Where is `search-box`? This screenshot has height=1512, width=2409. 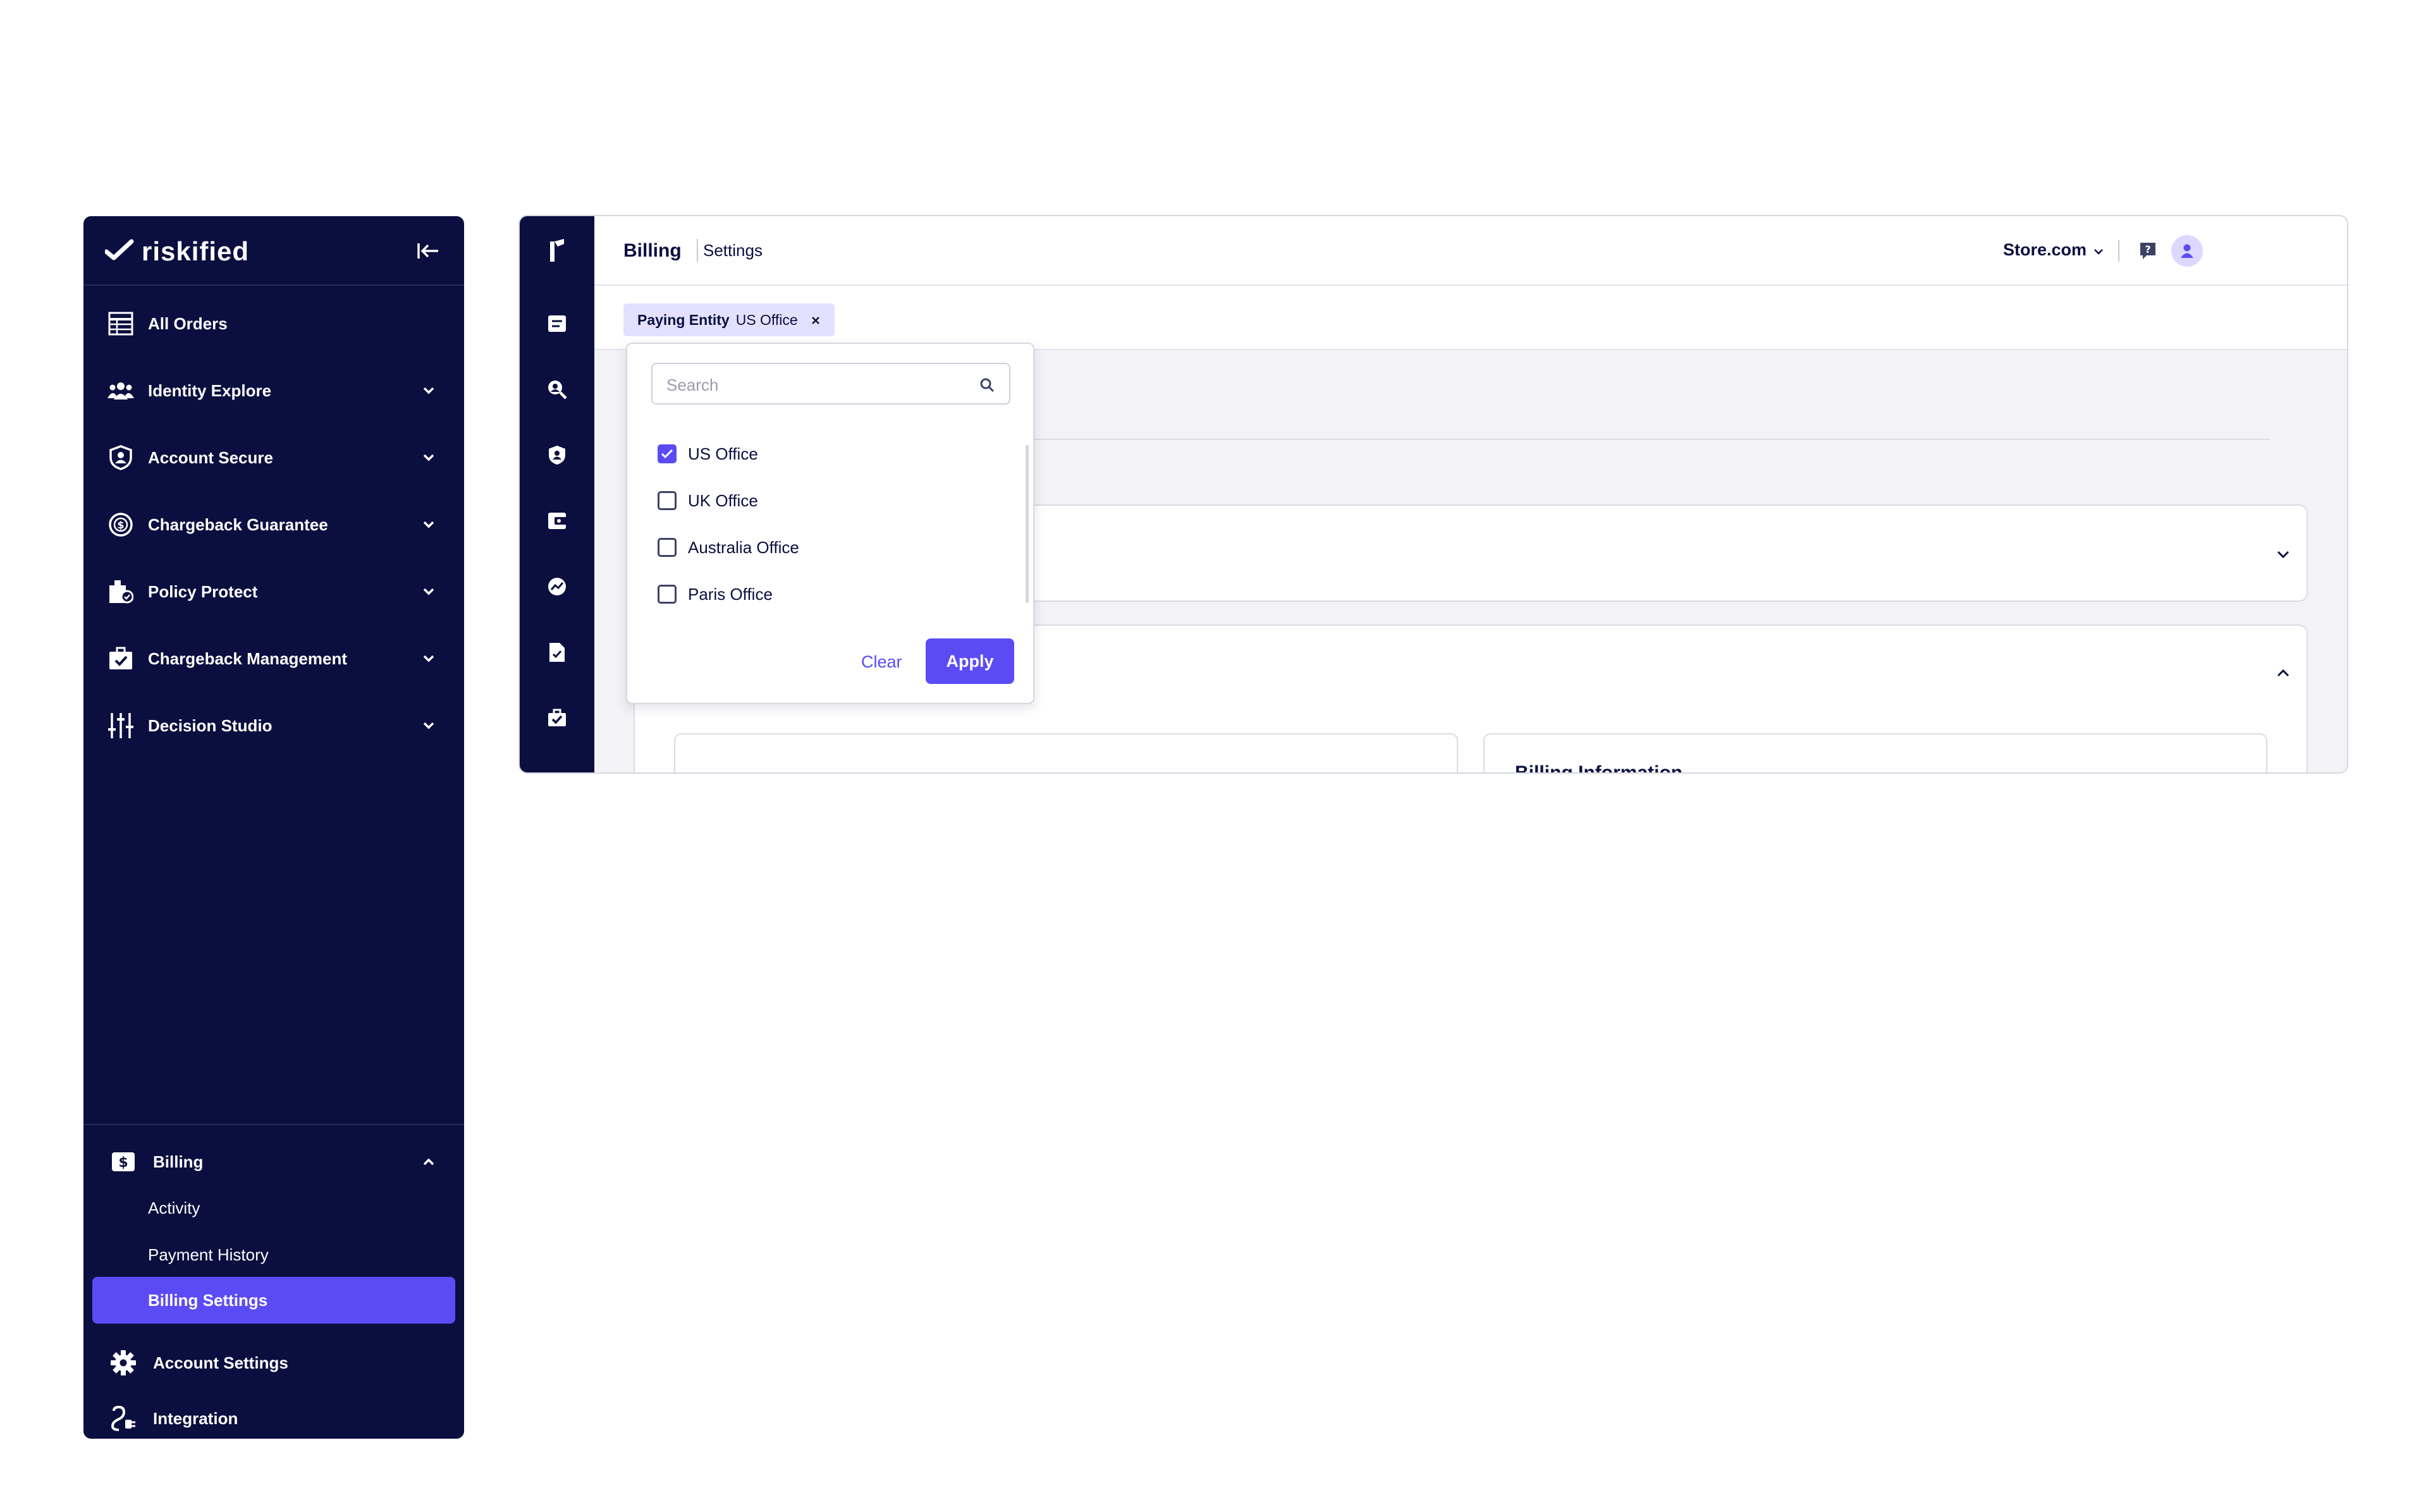
search-box is located at coordinates (831, 384).